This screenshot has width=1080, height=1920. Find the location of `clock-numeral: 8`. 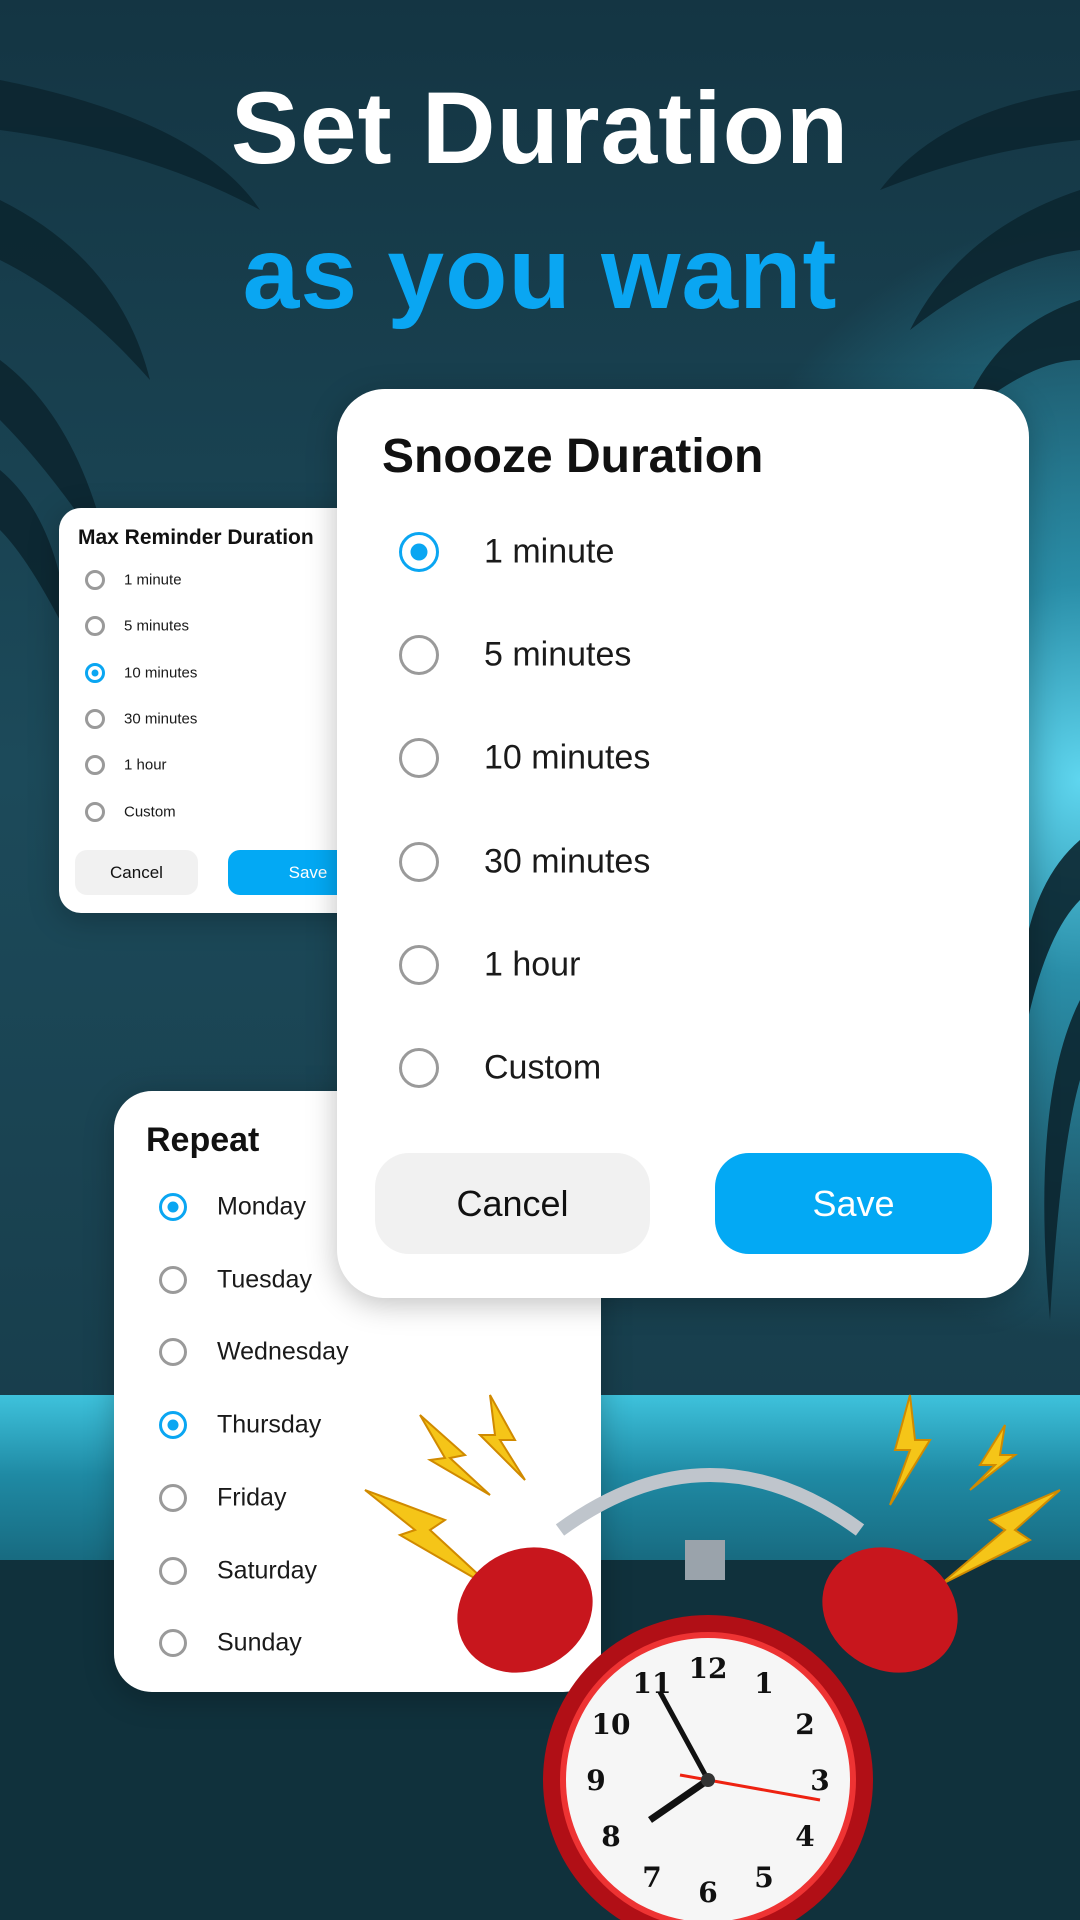

clock-numeral: 8 is located at coordinates (610, 1836).